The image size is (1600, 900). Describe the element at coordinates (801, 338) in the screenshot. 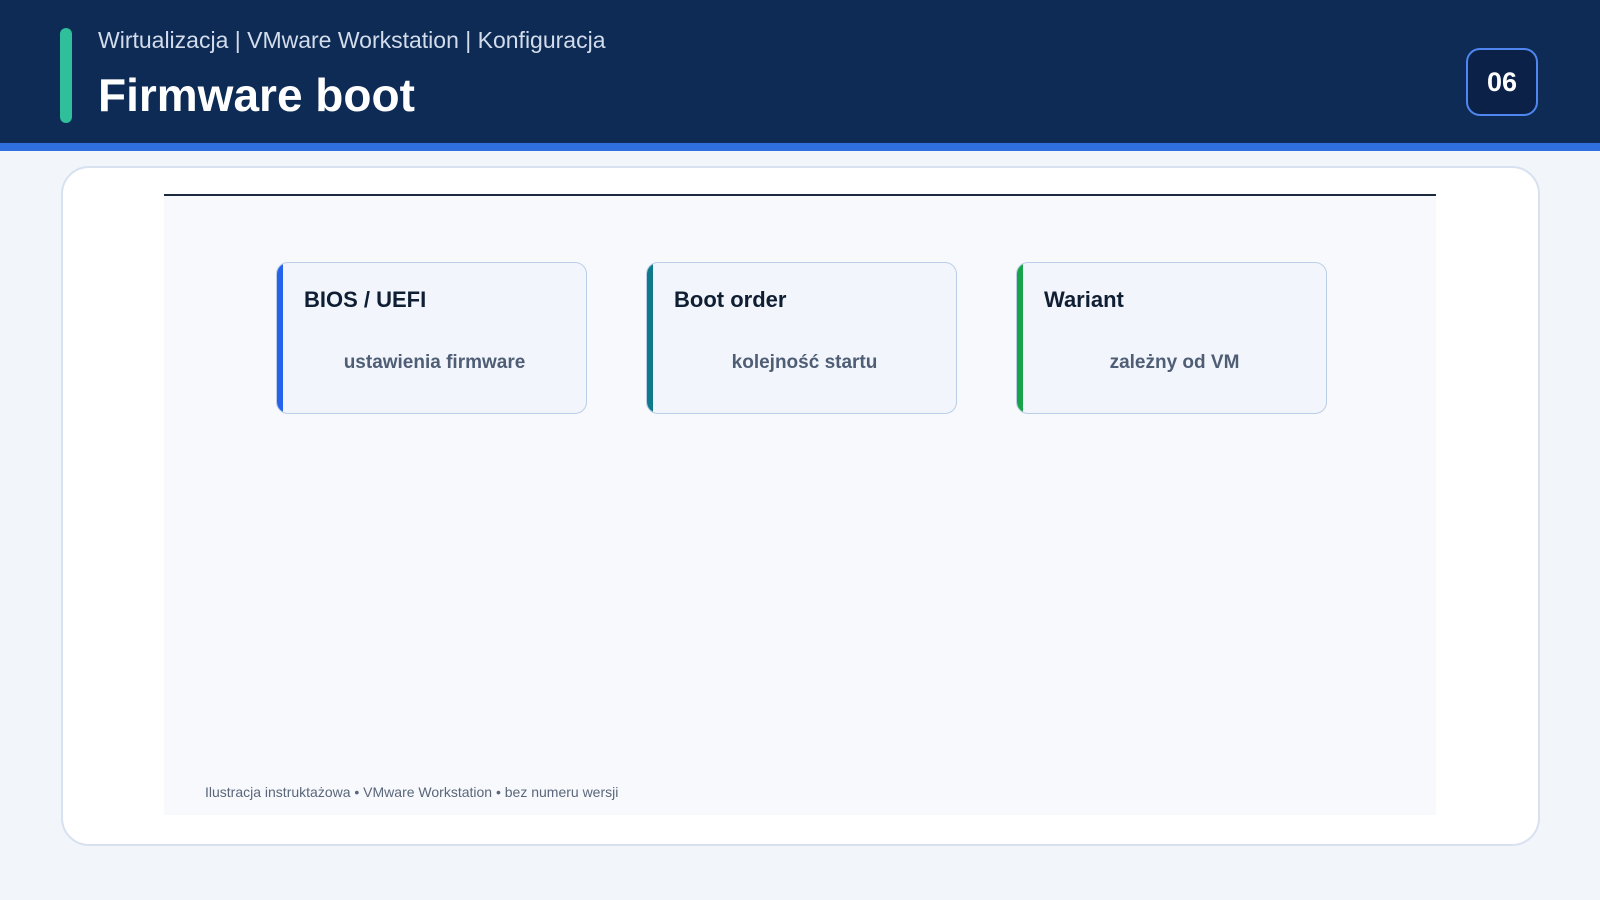

I see `card-boot-order: Boot order kolejność startu` at that location.